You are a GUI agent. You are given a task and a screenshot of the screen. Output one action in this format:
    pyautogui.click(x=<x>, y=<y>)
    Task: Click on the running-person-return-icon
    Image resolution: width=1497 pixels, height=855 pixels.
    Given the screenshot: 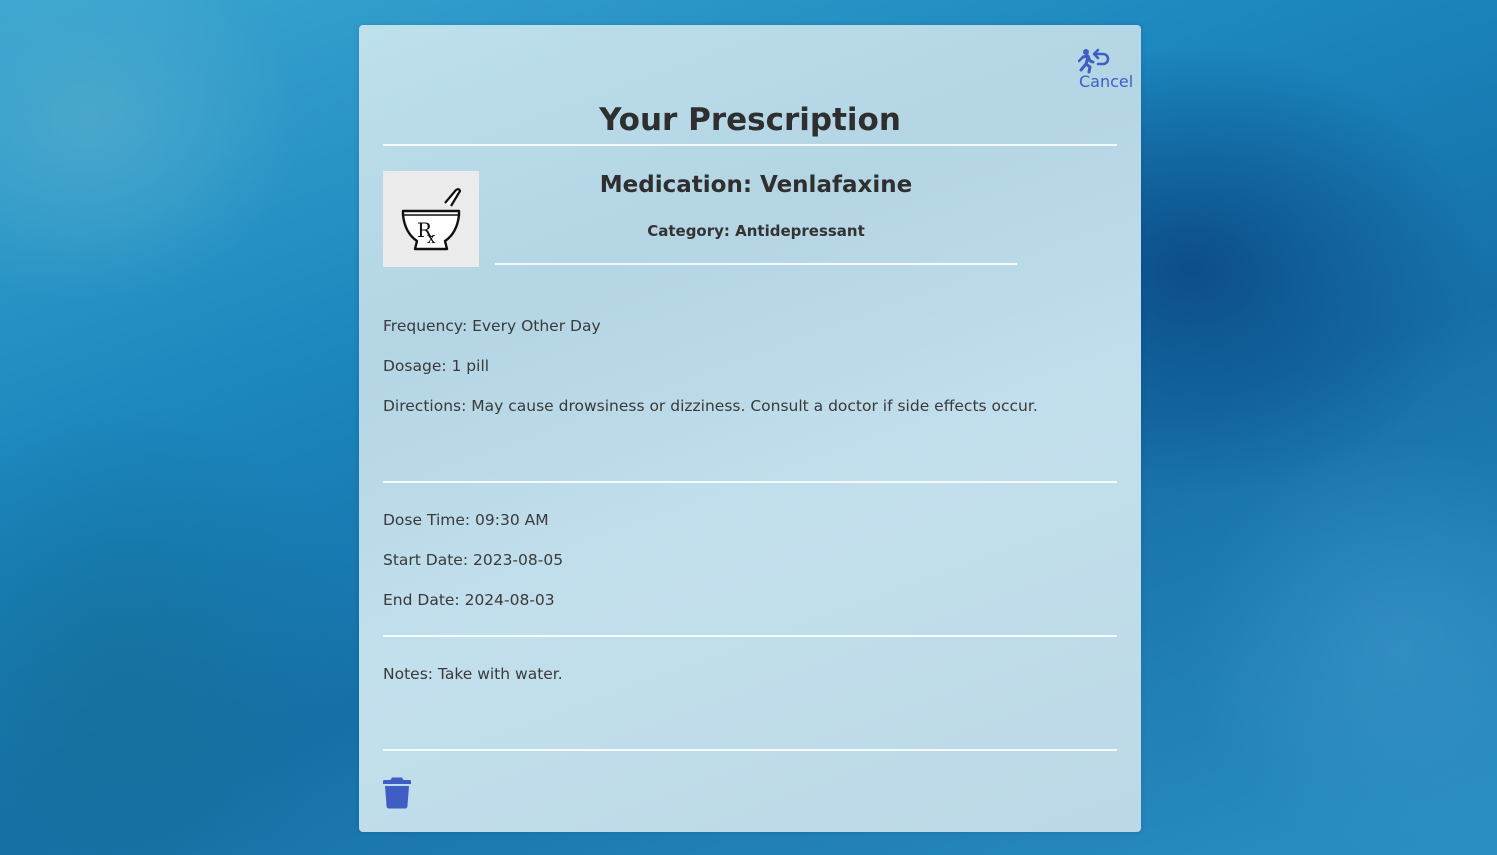 What is the action you would take?
    pyautogui.click(x=1094, y=61)
    